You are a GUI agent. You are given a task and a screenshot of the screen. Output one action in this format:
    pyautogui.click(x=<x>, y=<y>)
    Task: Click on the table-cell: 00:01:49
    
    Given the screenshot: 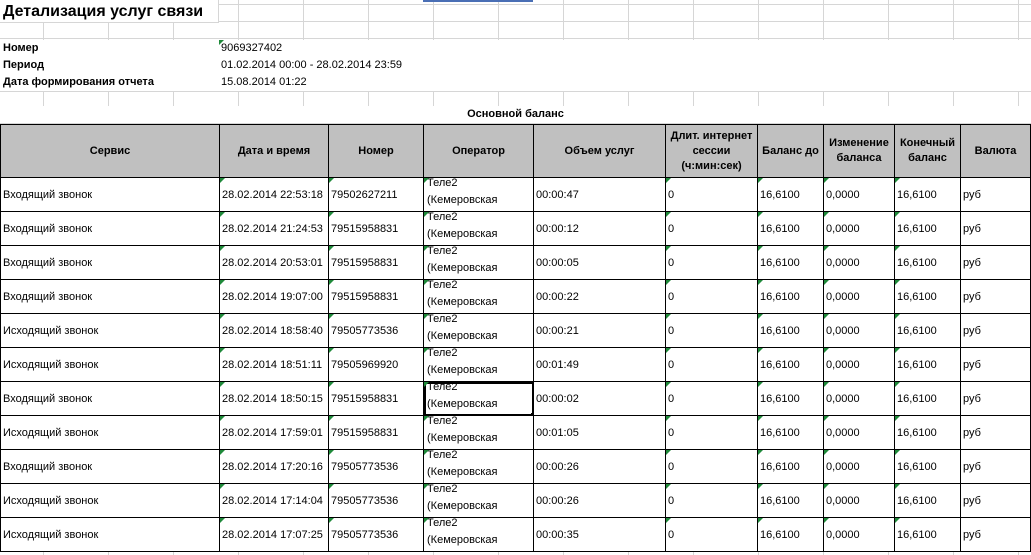 What is the action you would take?
    pyautogui.click(x=599, y=364)
    